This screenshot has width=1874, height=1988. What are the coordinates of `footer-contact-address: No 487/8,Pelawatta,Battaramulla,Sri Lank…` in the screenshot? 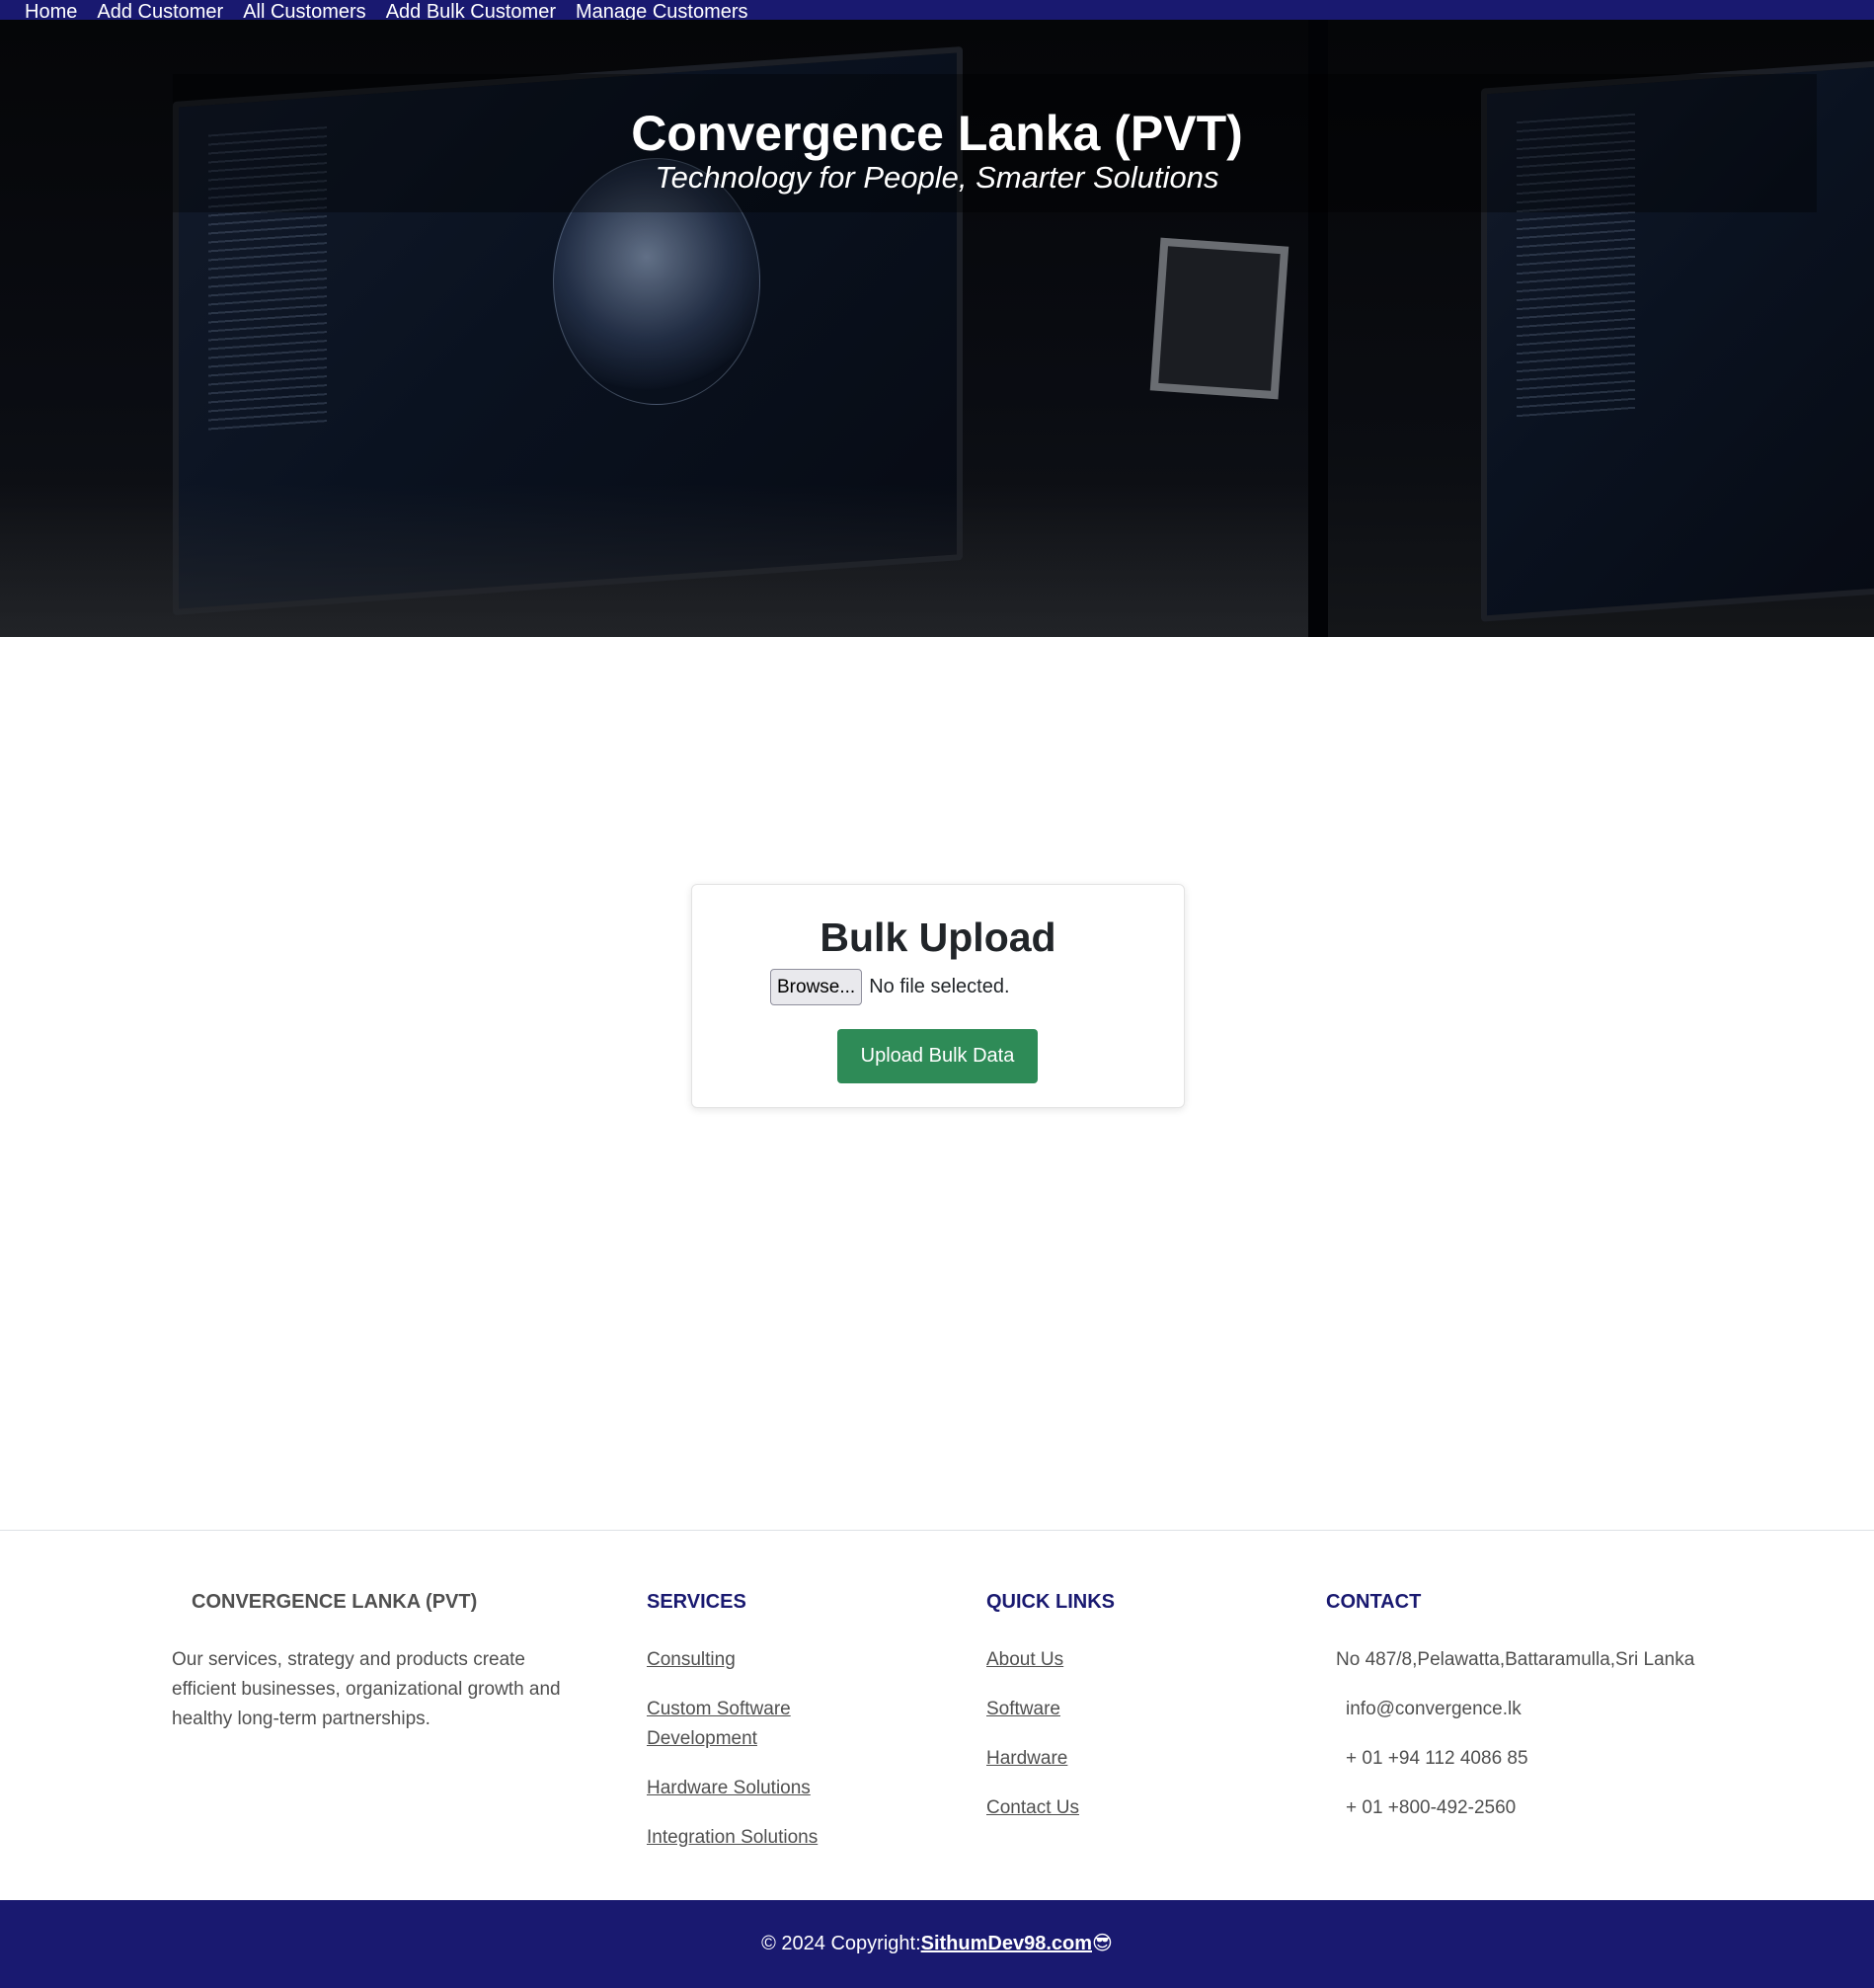 It's located at (1515, 1659).